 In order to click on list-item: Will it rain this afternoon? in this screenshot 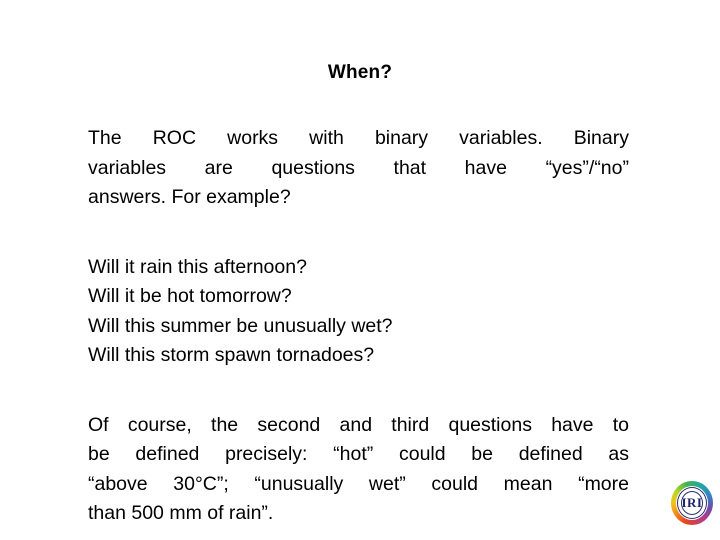, I will do `click(197, 266)`.